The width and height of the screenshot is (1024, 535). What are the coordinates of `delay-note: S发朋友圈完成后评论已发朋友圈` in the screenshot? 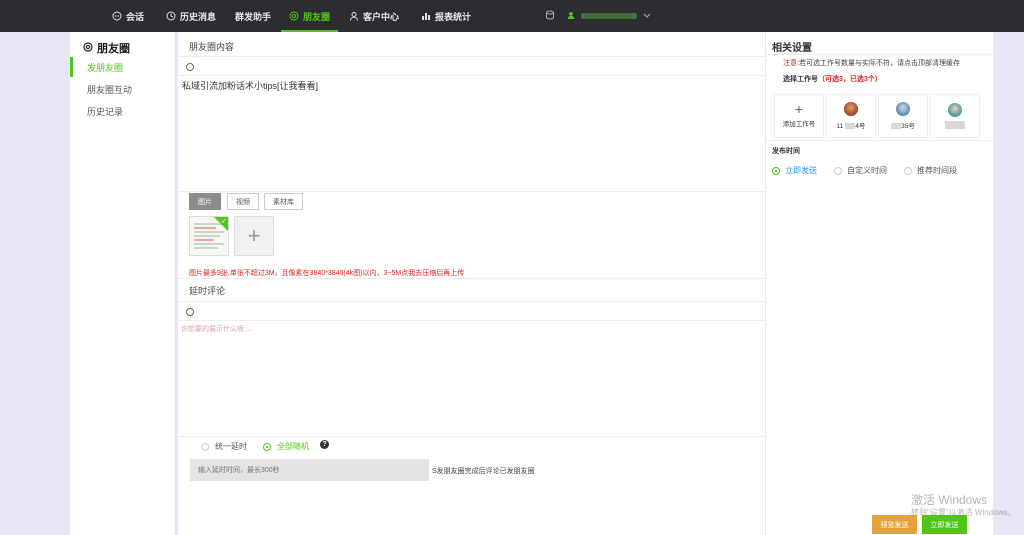 It's located at (483, 471).